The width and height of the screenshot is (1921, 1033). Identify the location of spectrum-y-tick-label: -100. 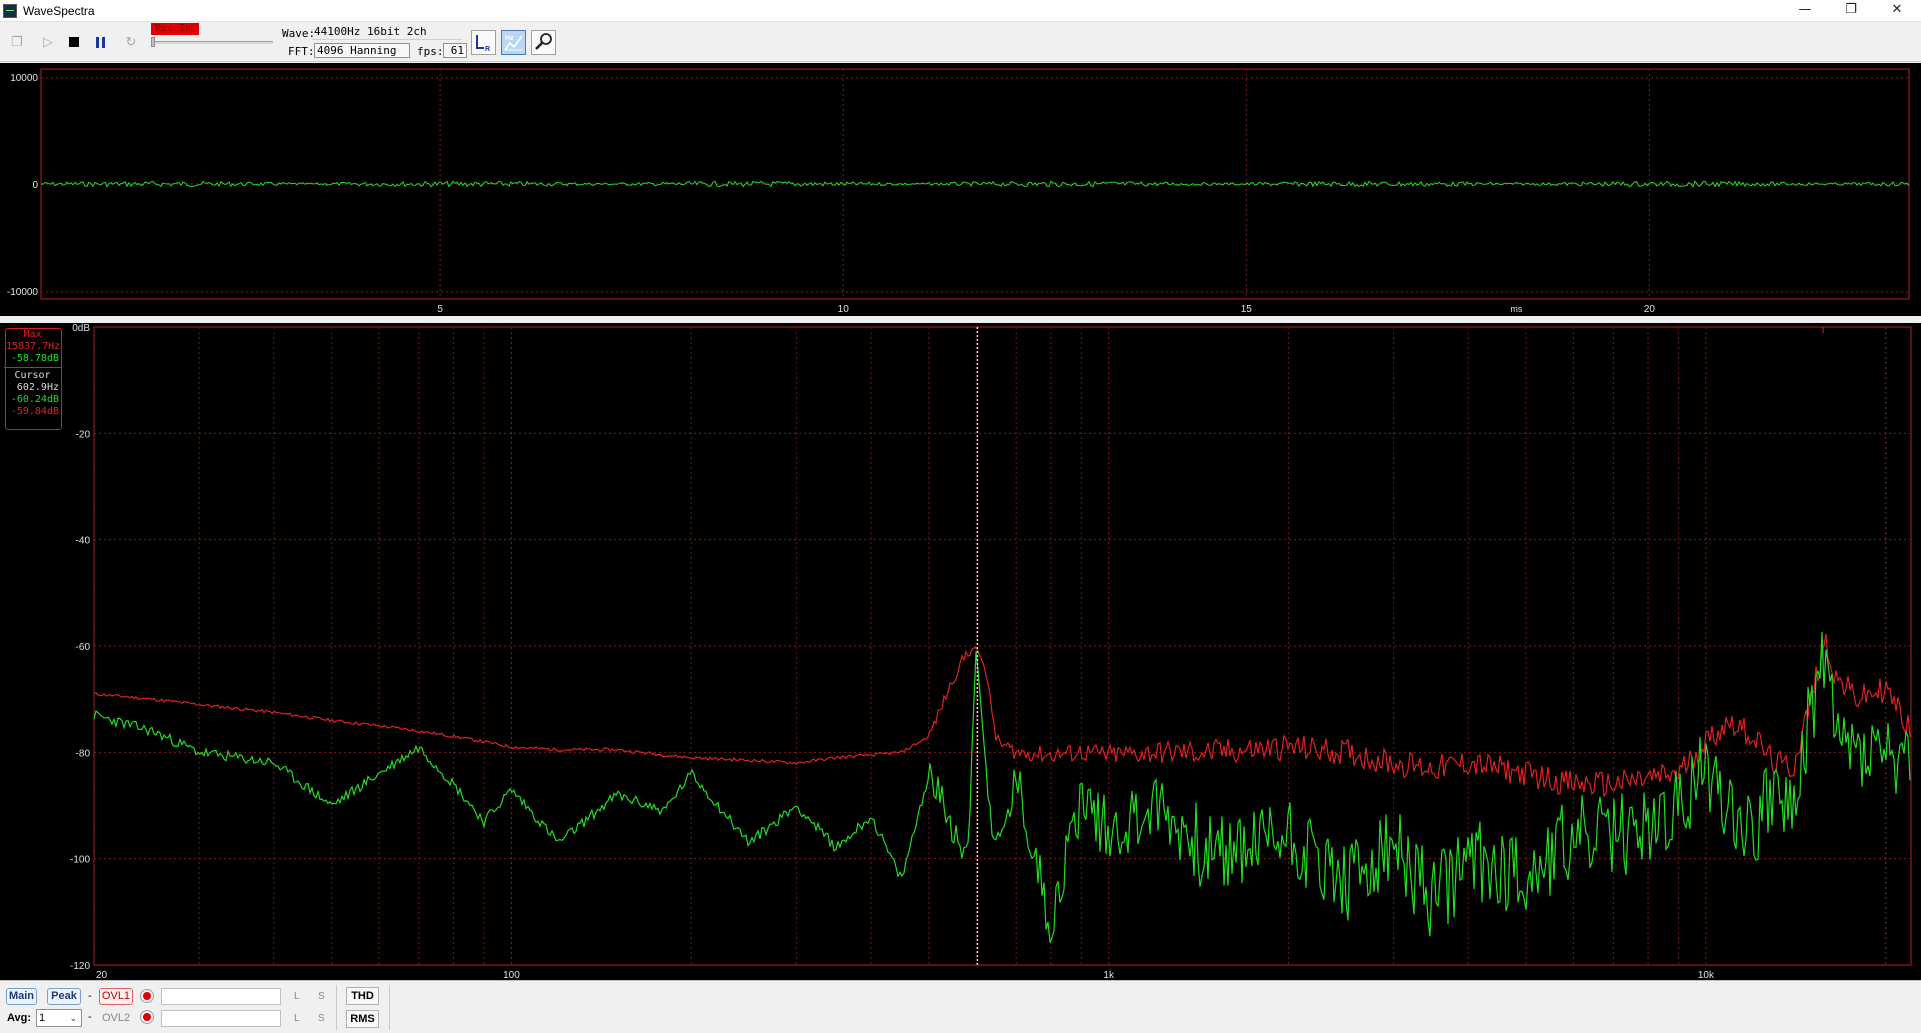
(80, 860).